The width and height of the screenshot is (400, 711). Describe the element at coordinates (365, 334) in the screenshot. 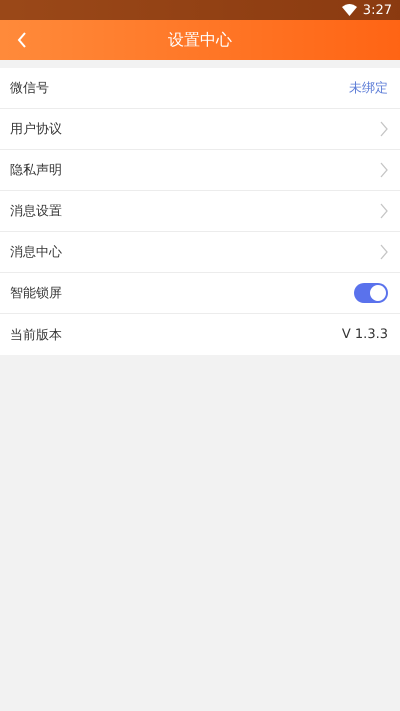

I see `version-value: V 1.3.3` at that location.